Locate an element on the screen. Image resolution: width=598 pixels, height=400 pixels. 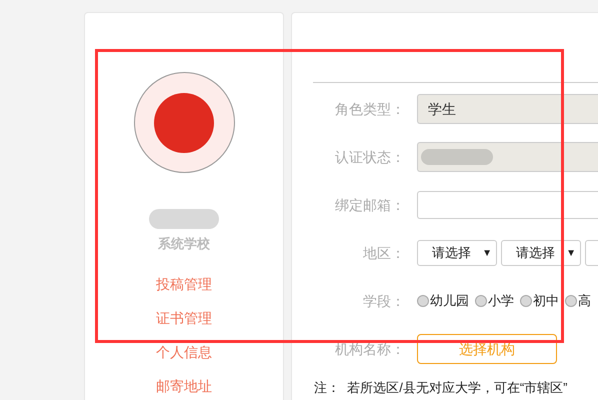
stage-radio: 小学 is located at coordinates (494, 301).